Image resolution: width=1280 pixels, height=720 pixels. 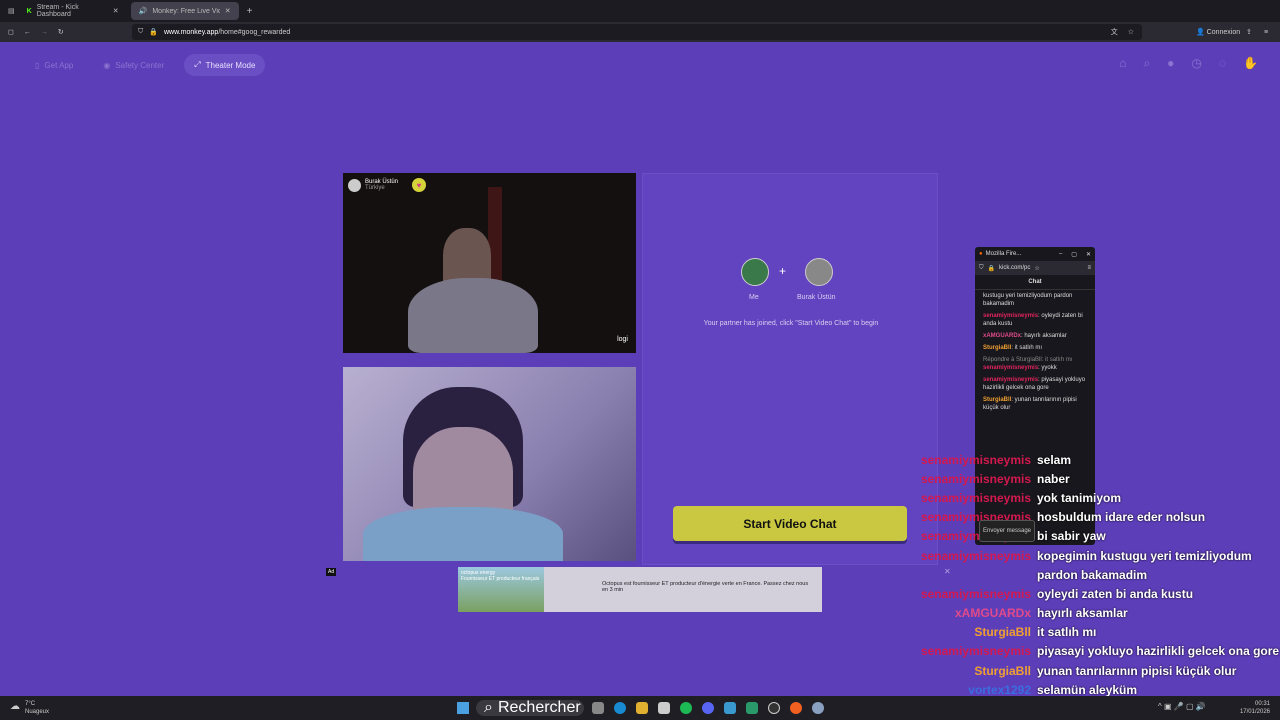 What do you see at coordinates (73, 11) in the screenshot?
I see `tab-kick-dashboard: K Stream - Kick Dashboard ✕` at bounding box center [73, 11].